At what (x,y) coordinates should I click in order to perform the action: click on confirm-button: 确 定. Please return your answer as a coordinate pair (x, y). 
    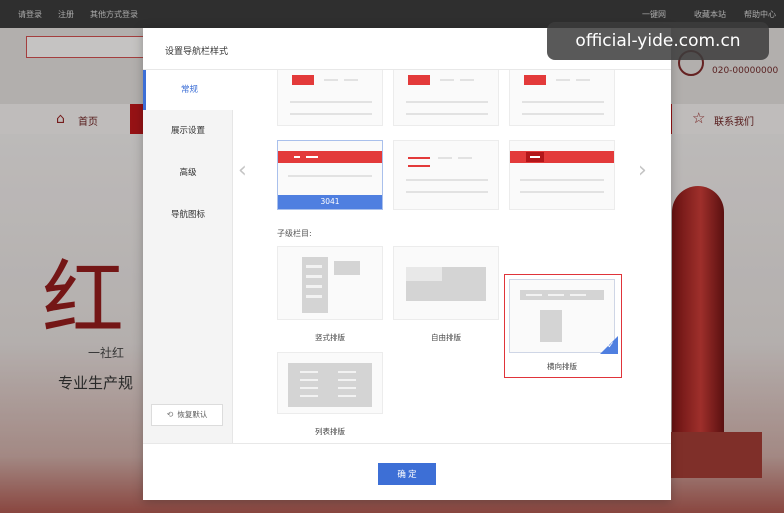
    Looking at the image, I should click on (407, 474).